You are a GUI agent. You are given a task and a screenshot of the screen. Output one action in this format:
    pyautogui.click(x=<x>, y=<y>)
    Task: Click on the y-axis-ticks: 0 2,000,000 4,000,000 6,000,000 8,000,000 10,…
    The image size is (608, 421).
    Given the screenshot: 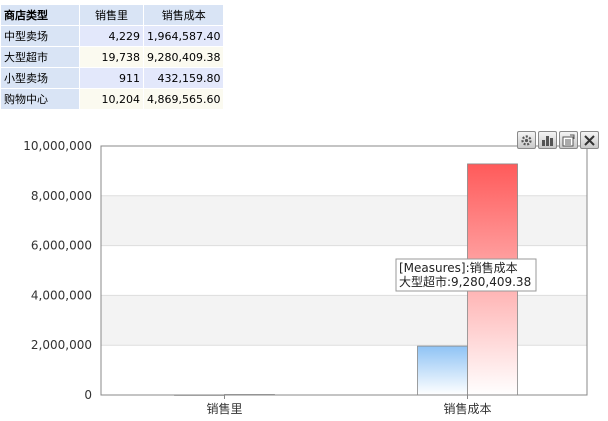 What is the action you would take?
    pyautogui.click(x=57, y=270)
    